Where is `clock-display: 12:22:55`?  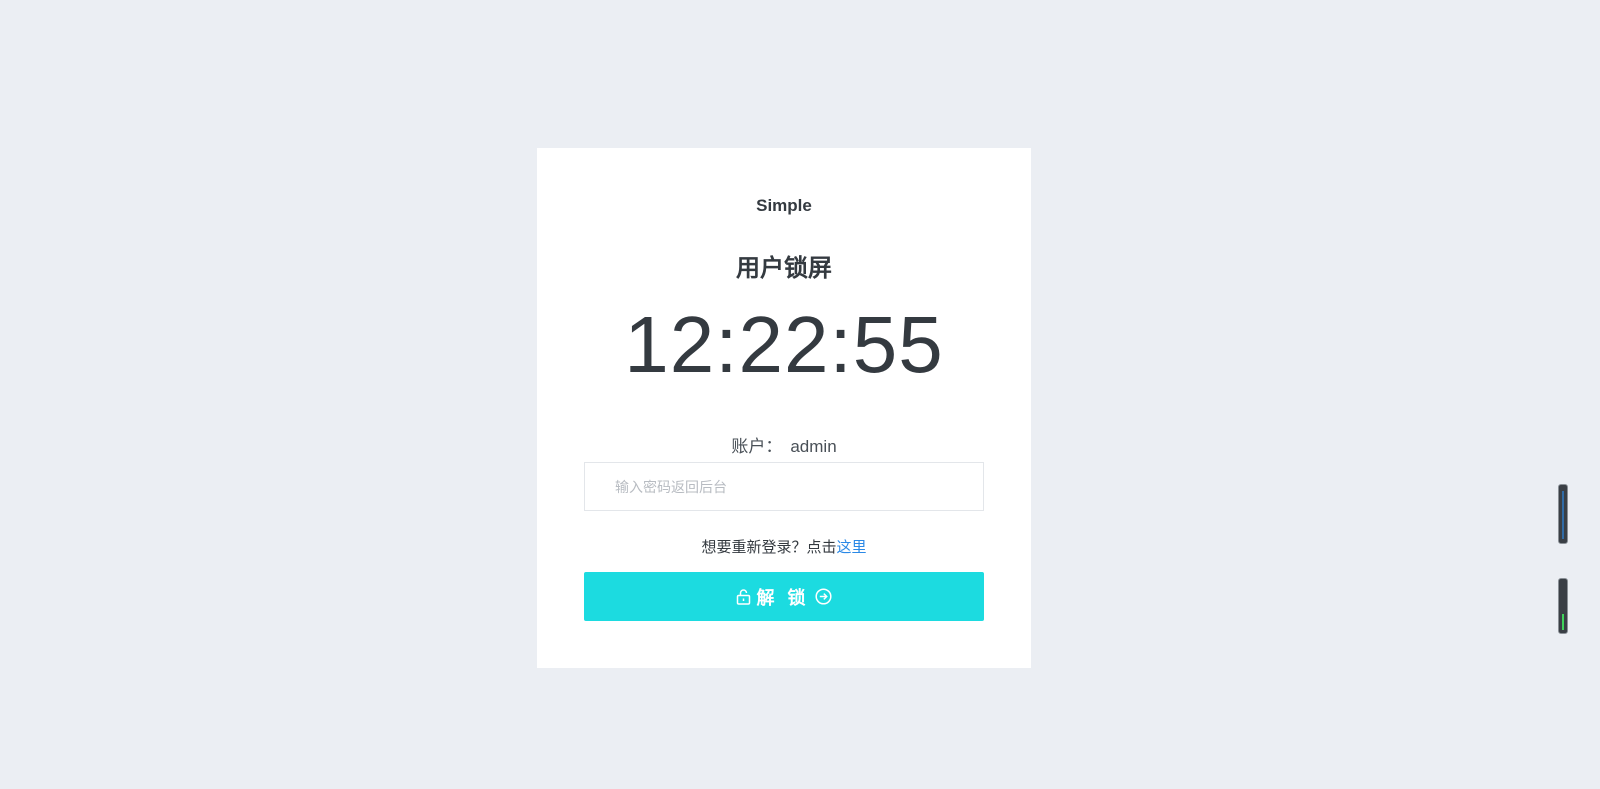
clock-display: 12:22:55 is located at coordinates (784, 344).